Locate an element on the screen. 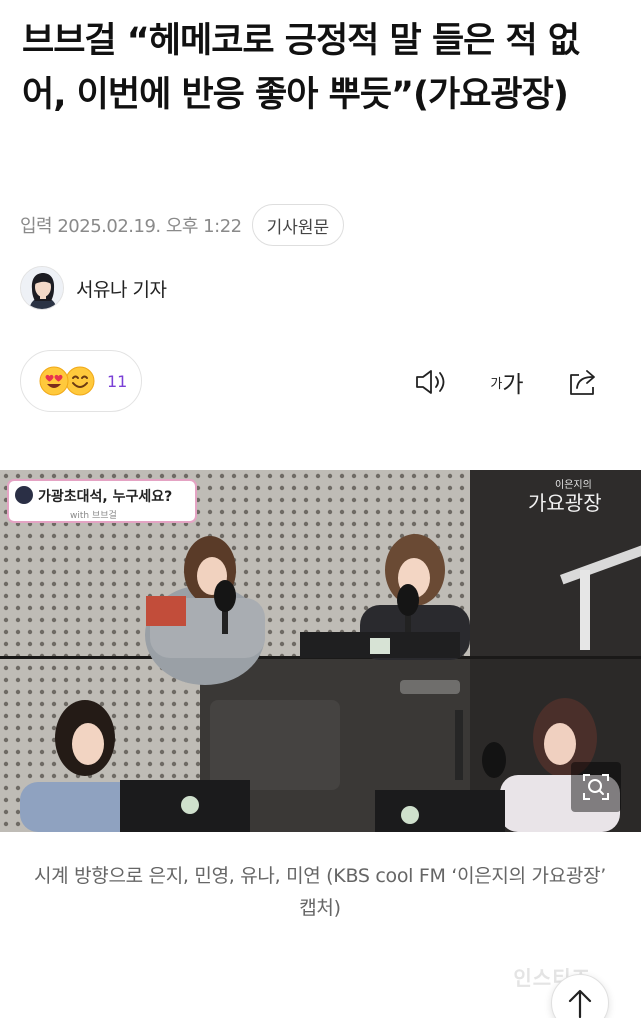 The image size is (641, 1018). author-link: 서유나 기자 is located at coordinates (93, 288).